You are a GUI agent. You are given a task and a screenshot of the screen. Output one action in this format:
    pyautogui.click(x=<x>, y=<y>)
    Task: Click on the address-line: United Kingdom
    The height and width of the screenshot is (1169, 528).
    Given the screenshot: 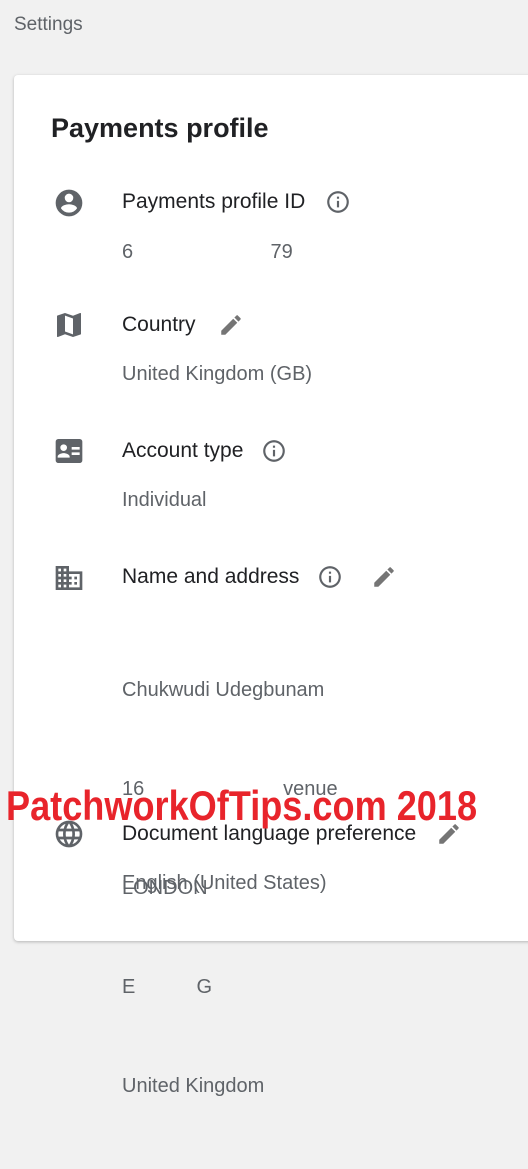 What is the action you would take?
    pyautogui.click(x=193, y=1086)
    